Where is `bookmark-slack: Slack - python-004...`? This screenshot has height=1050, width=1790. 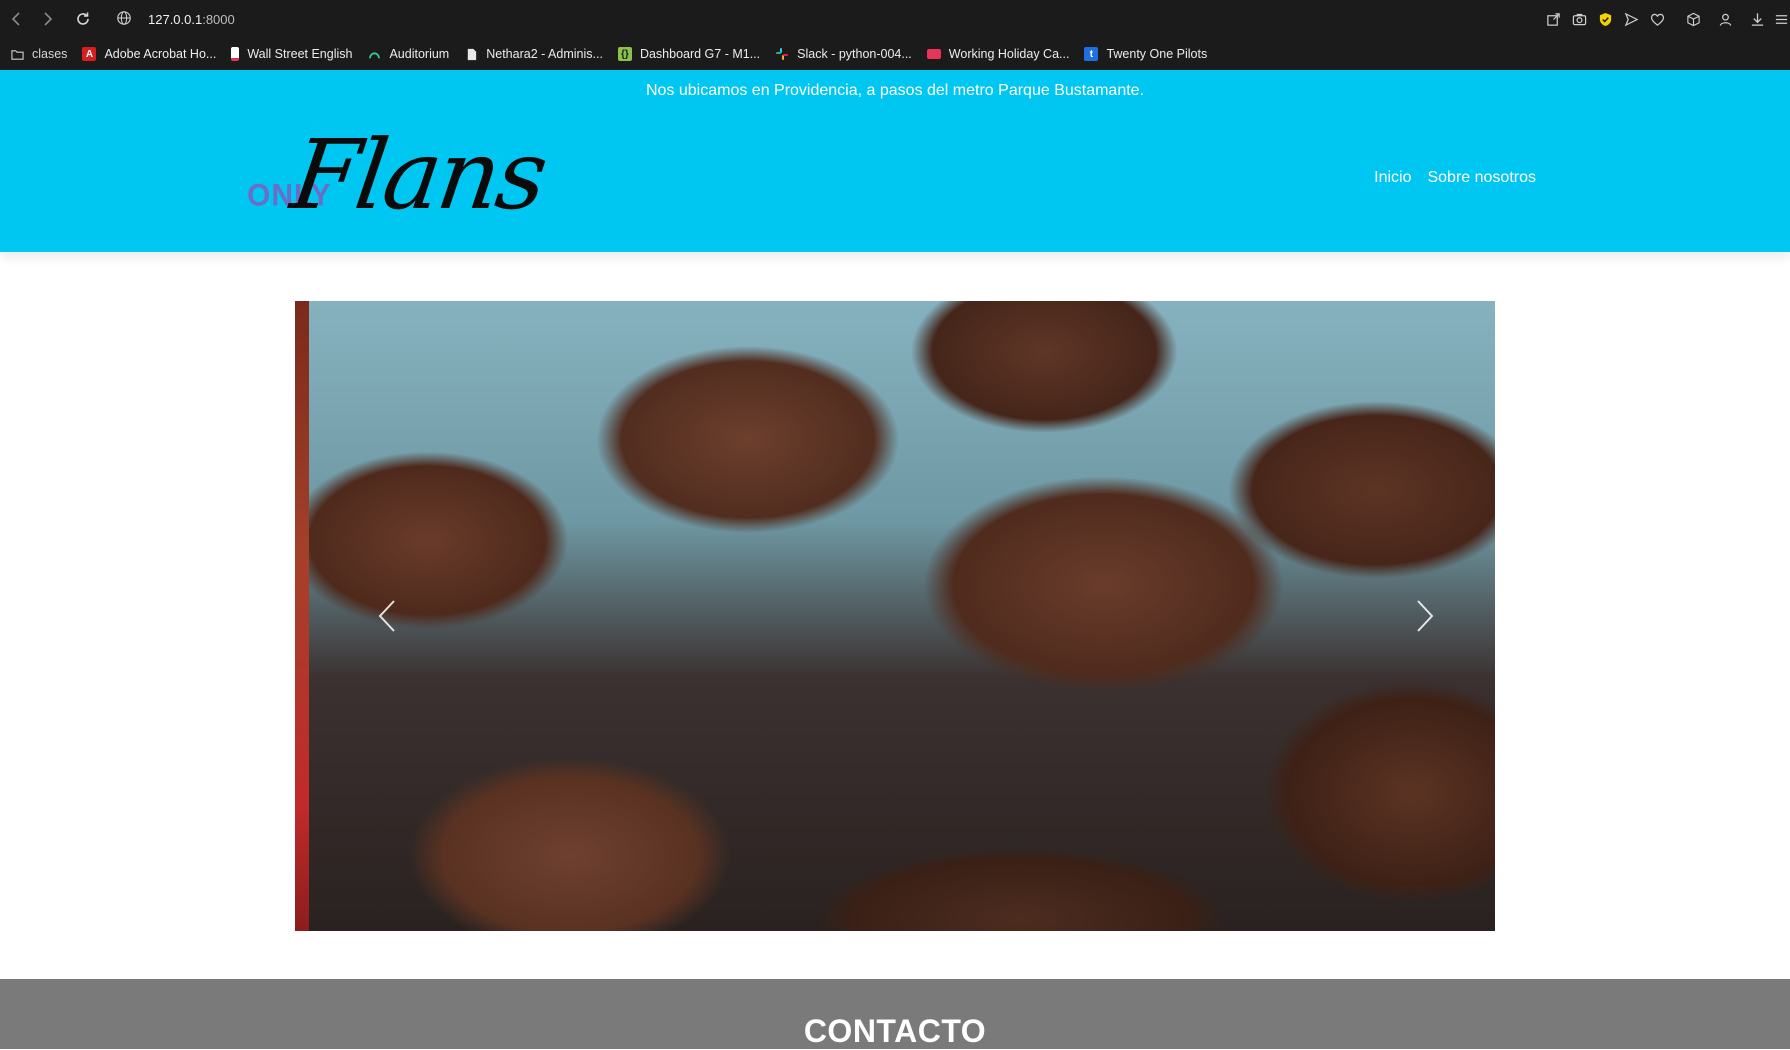 bookmark-slack: Slack - python-004... is located at coordinates (843, 54).